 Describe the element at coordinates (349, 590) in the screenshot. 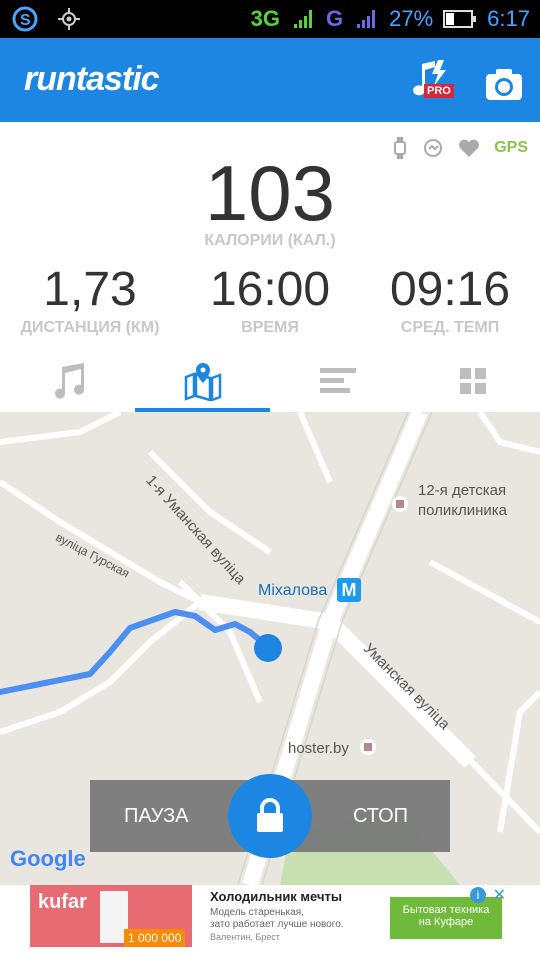

I see `metro-badge: M` at that location.